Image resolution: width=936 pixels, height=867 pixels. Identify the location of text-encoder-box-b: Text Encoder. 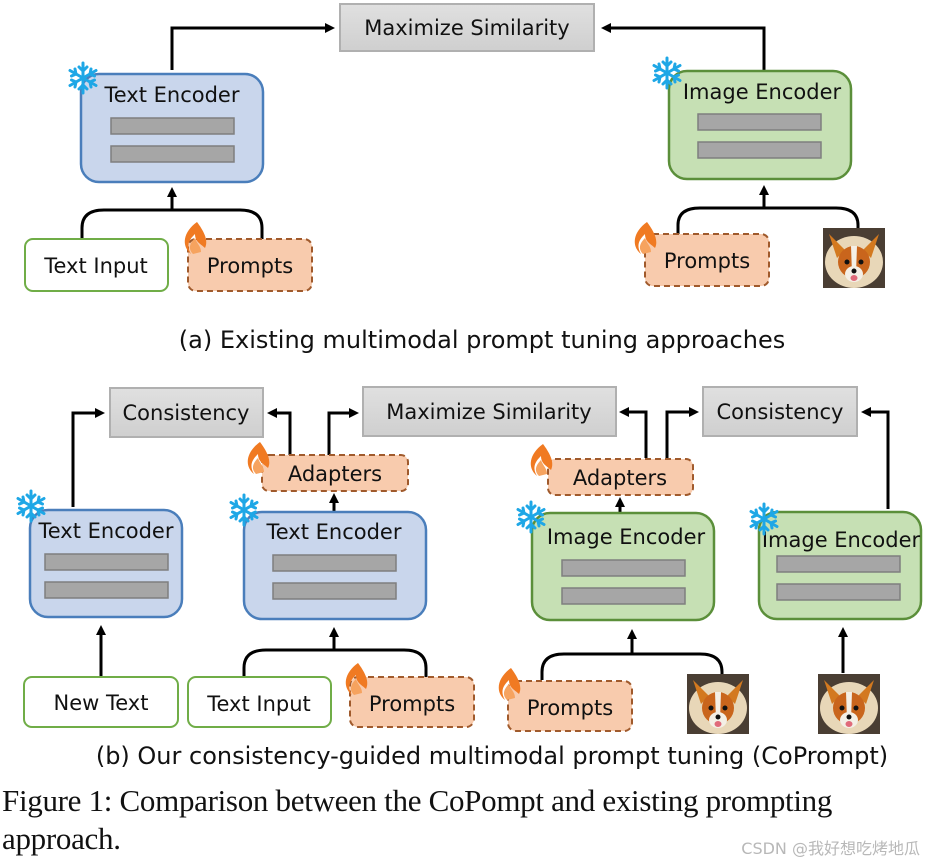
(335, 565).